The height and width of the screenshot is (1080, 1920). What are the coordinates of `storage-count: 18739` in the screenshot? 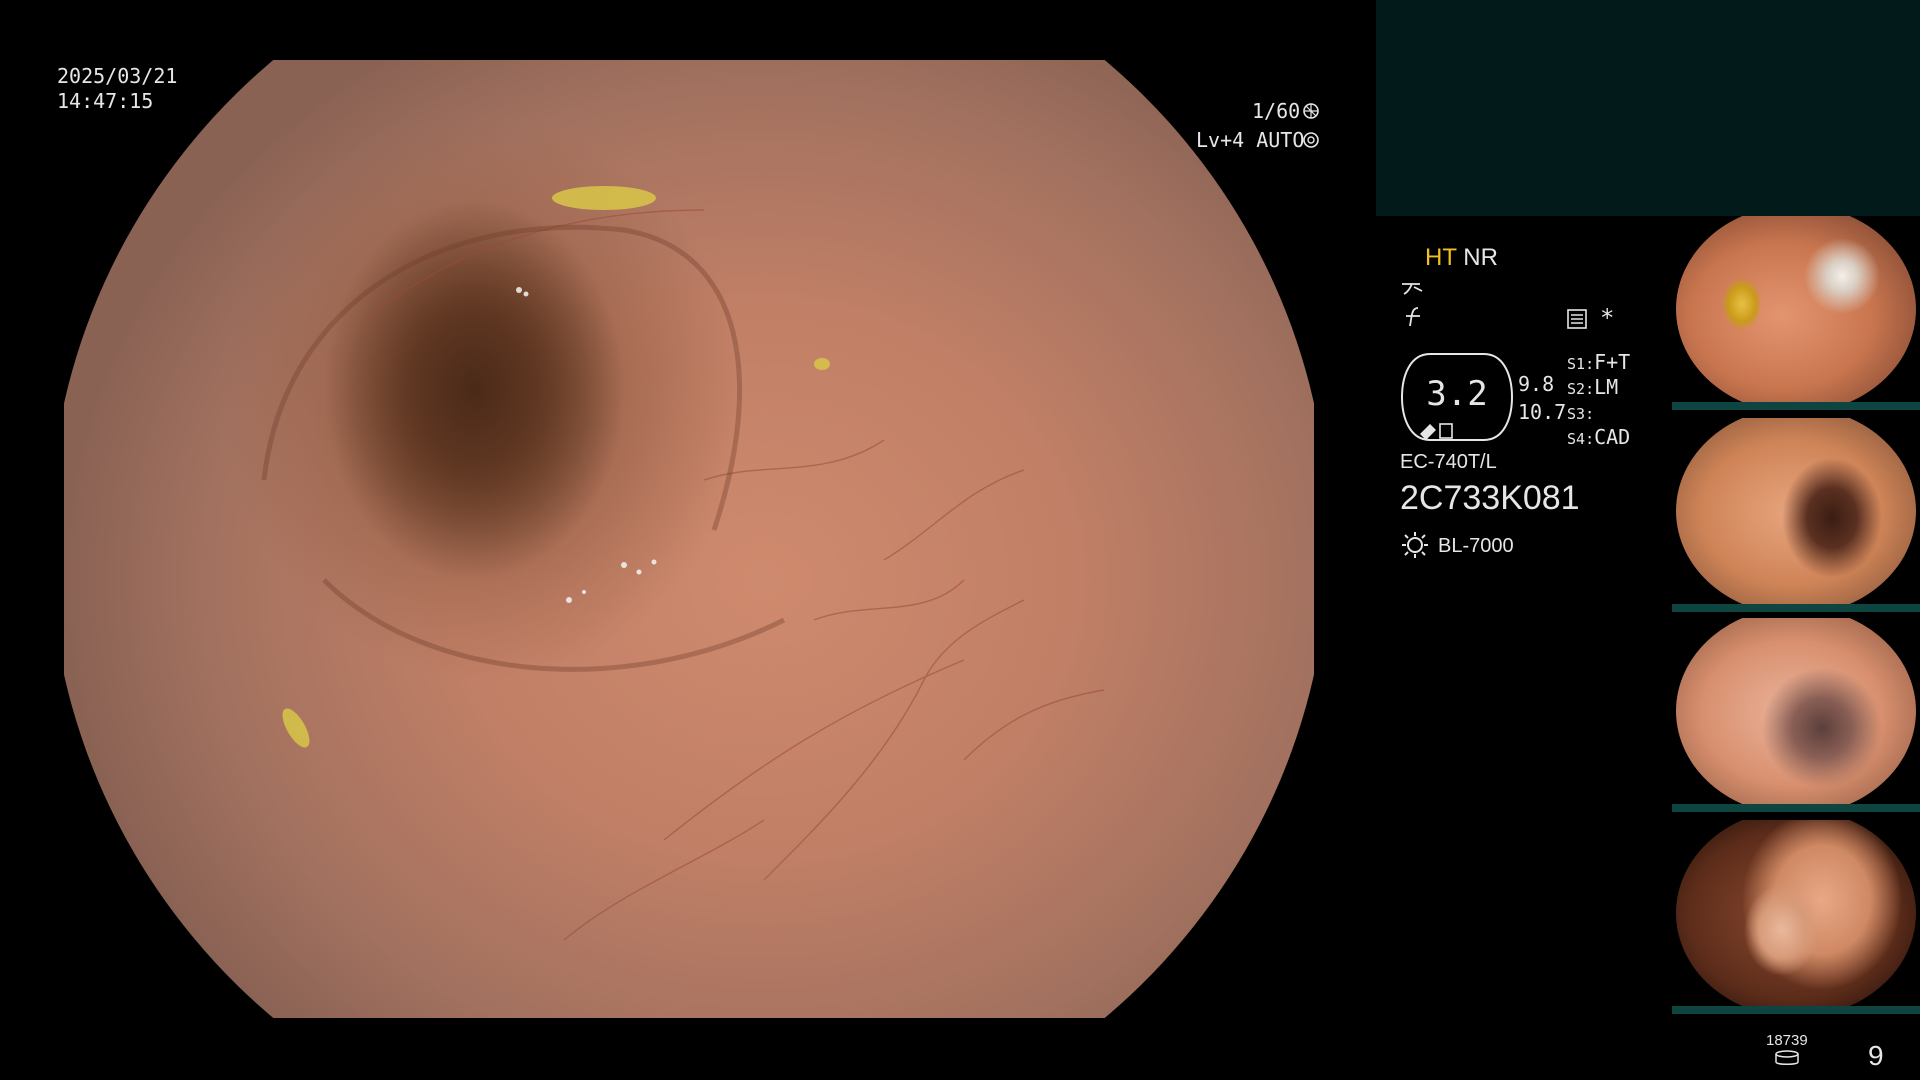 It's located at (1787, 1040).